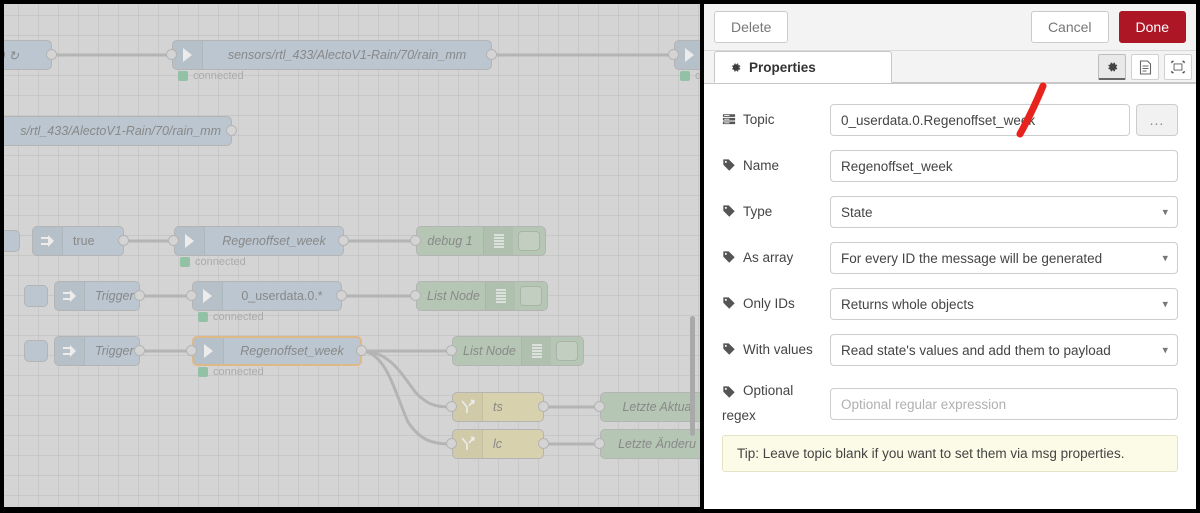 This screenshot has width=1200, height=513. I want to click on node-label: Trigger, so click(114, 351).